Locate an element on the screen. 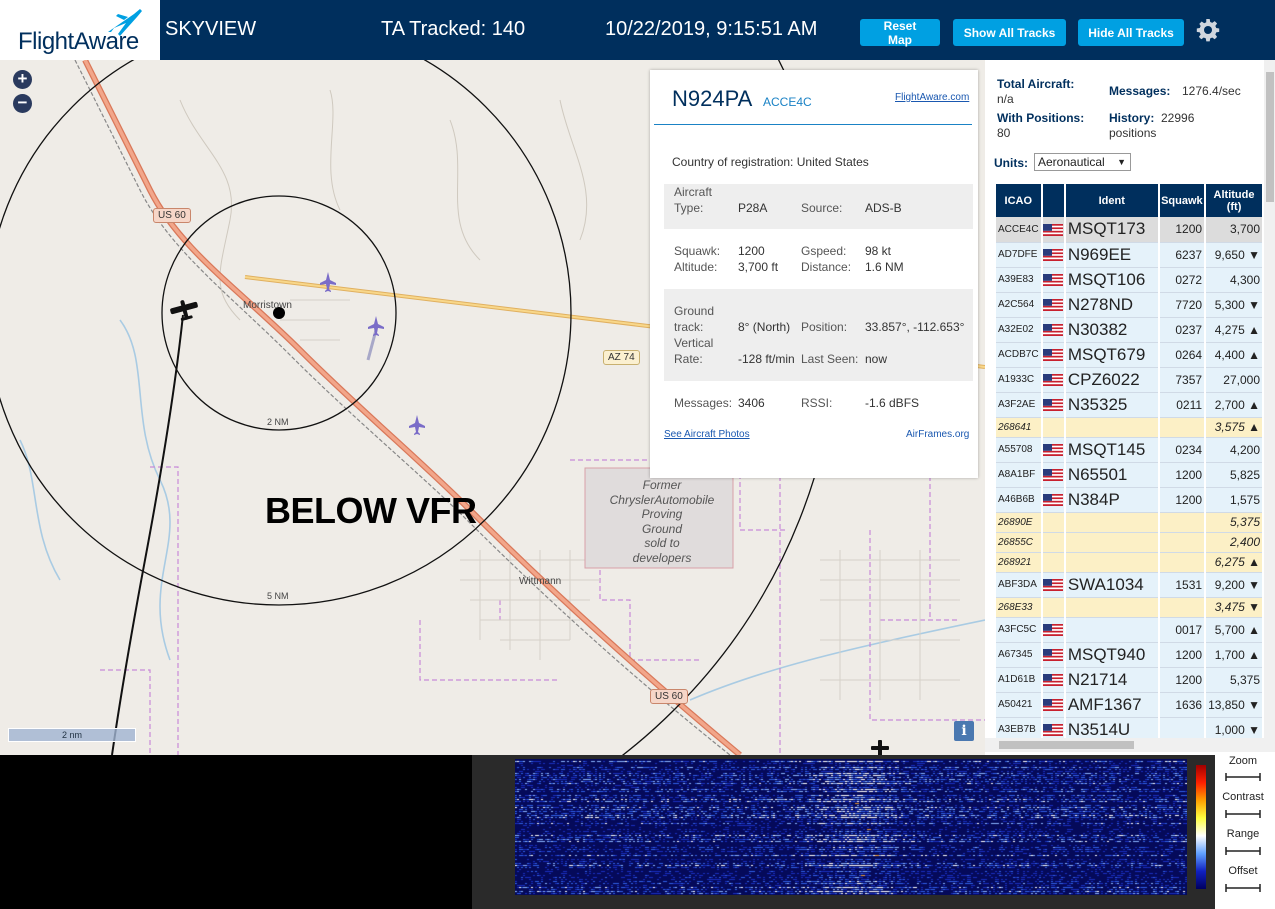 Image resolution: width=1275 pixels, height=909 pixels. table-row: A67345 MSQT940 1200 1,700 ▲ is located at coordinates (1130, 655).